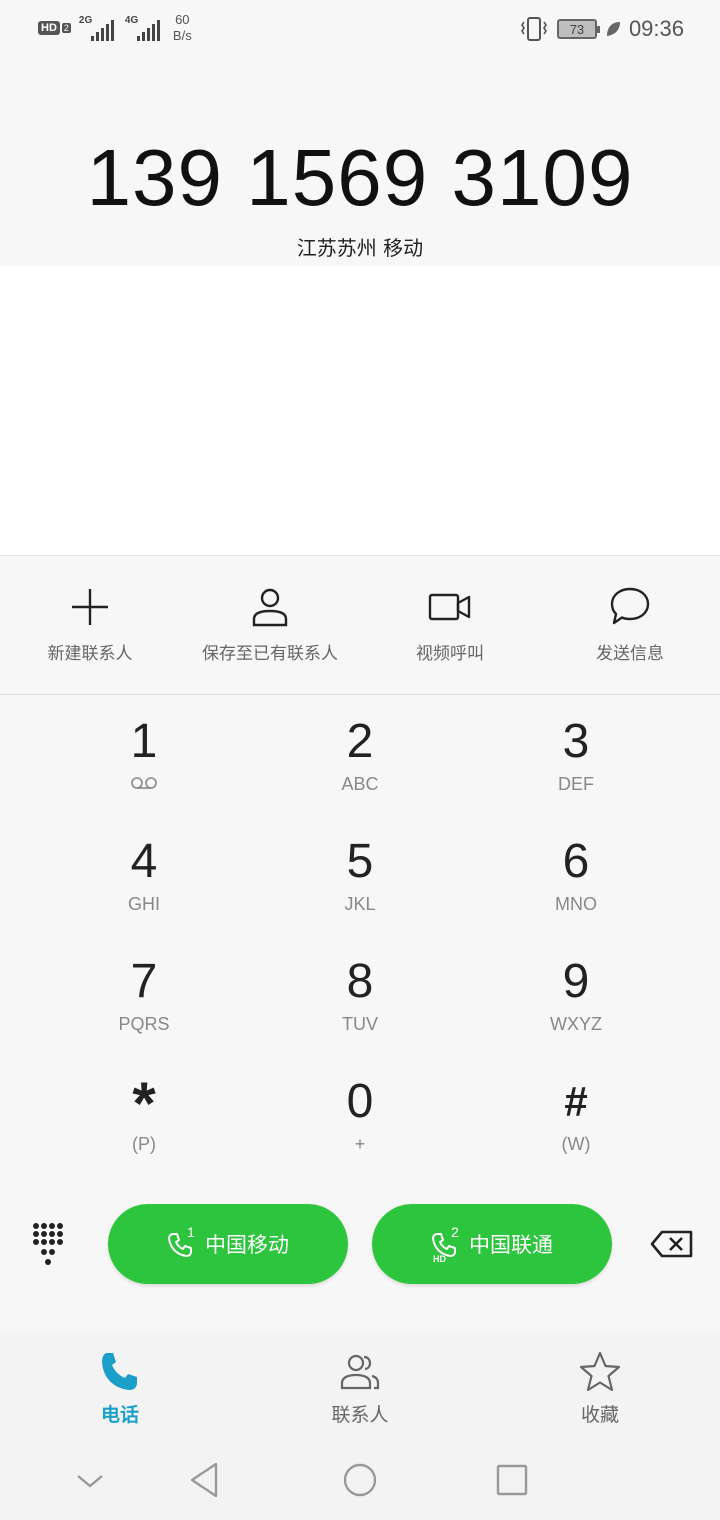 Image resolution: width=720 pixels, height=1520 pixels. Describe the element at coordinates (360, 1372) in the screenshot. I see `contacts-icon` at that location.